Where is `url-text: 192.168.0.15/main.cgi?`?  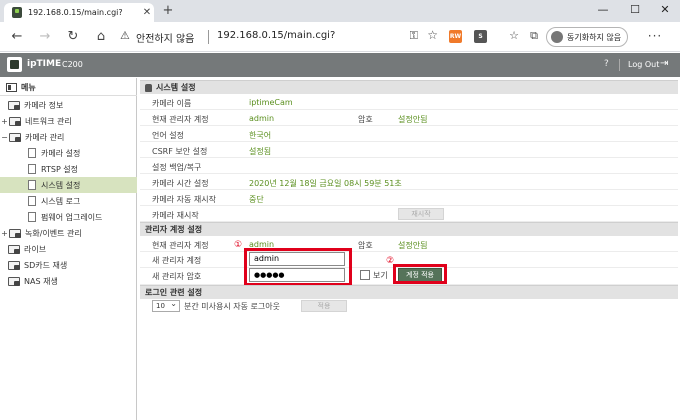
url-text: 192.168.0.15/main.cgi? is located at coordinates (276, 35).